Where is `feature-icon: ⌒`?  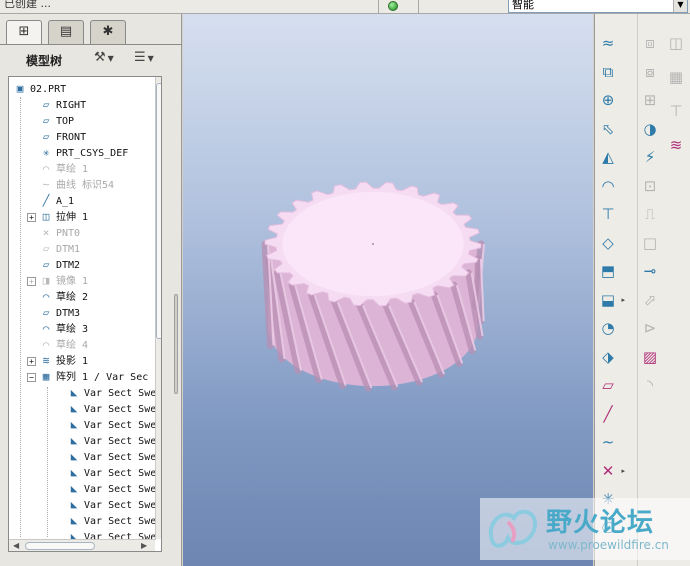
feature-icon: ⌒ is located at coordinates (46, 328).